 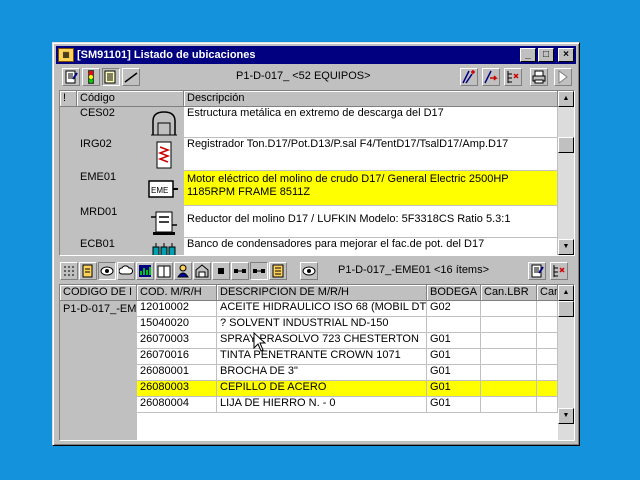 I want to click on person-icon, so click(x=183, y=271).